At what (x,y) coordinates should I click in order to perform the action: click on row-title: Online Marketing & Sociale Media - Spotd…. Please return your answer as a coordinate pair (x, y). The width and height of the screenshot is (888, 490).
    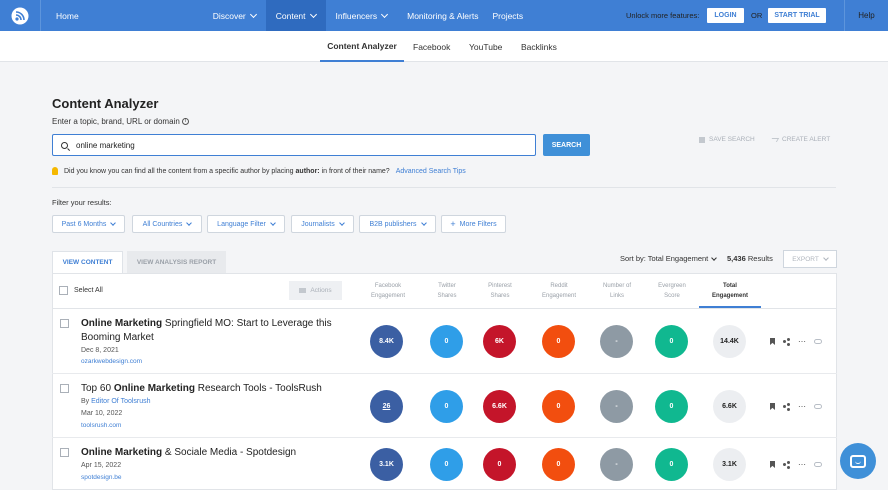
    Looking at the image, I should click on (216, 453).